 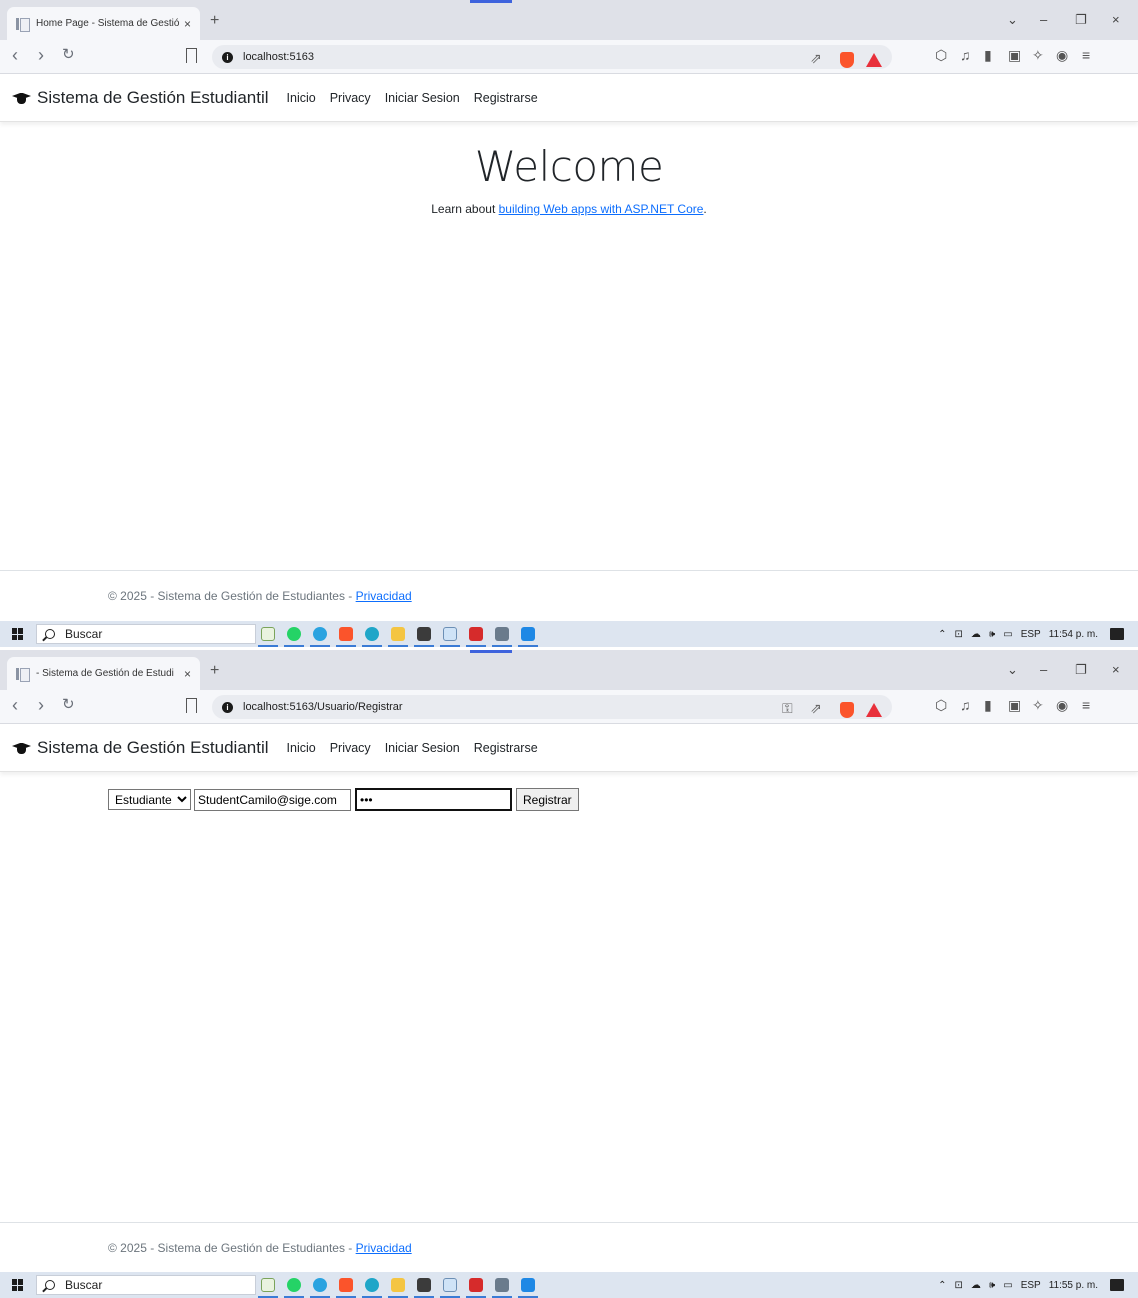 I want to click on database-app-icon, so click(x=502, y=635).